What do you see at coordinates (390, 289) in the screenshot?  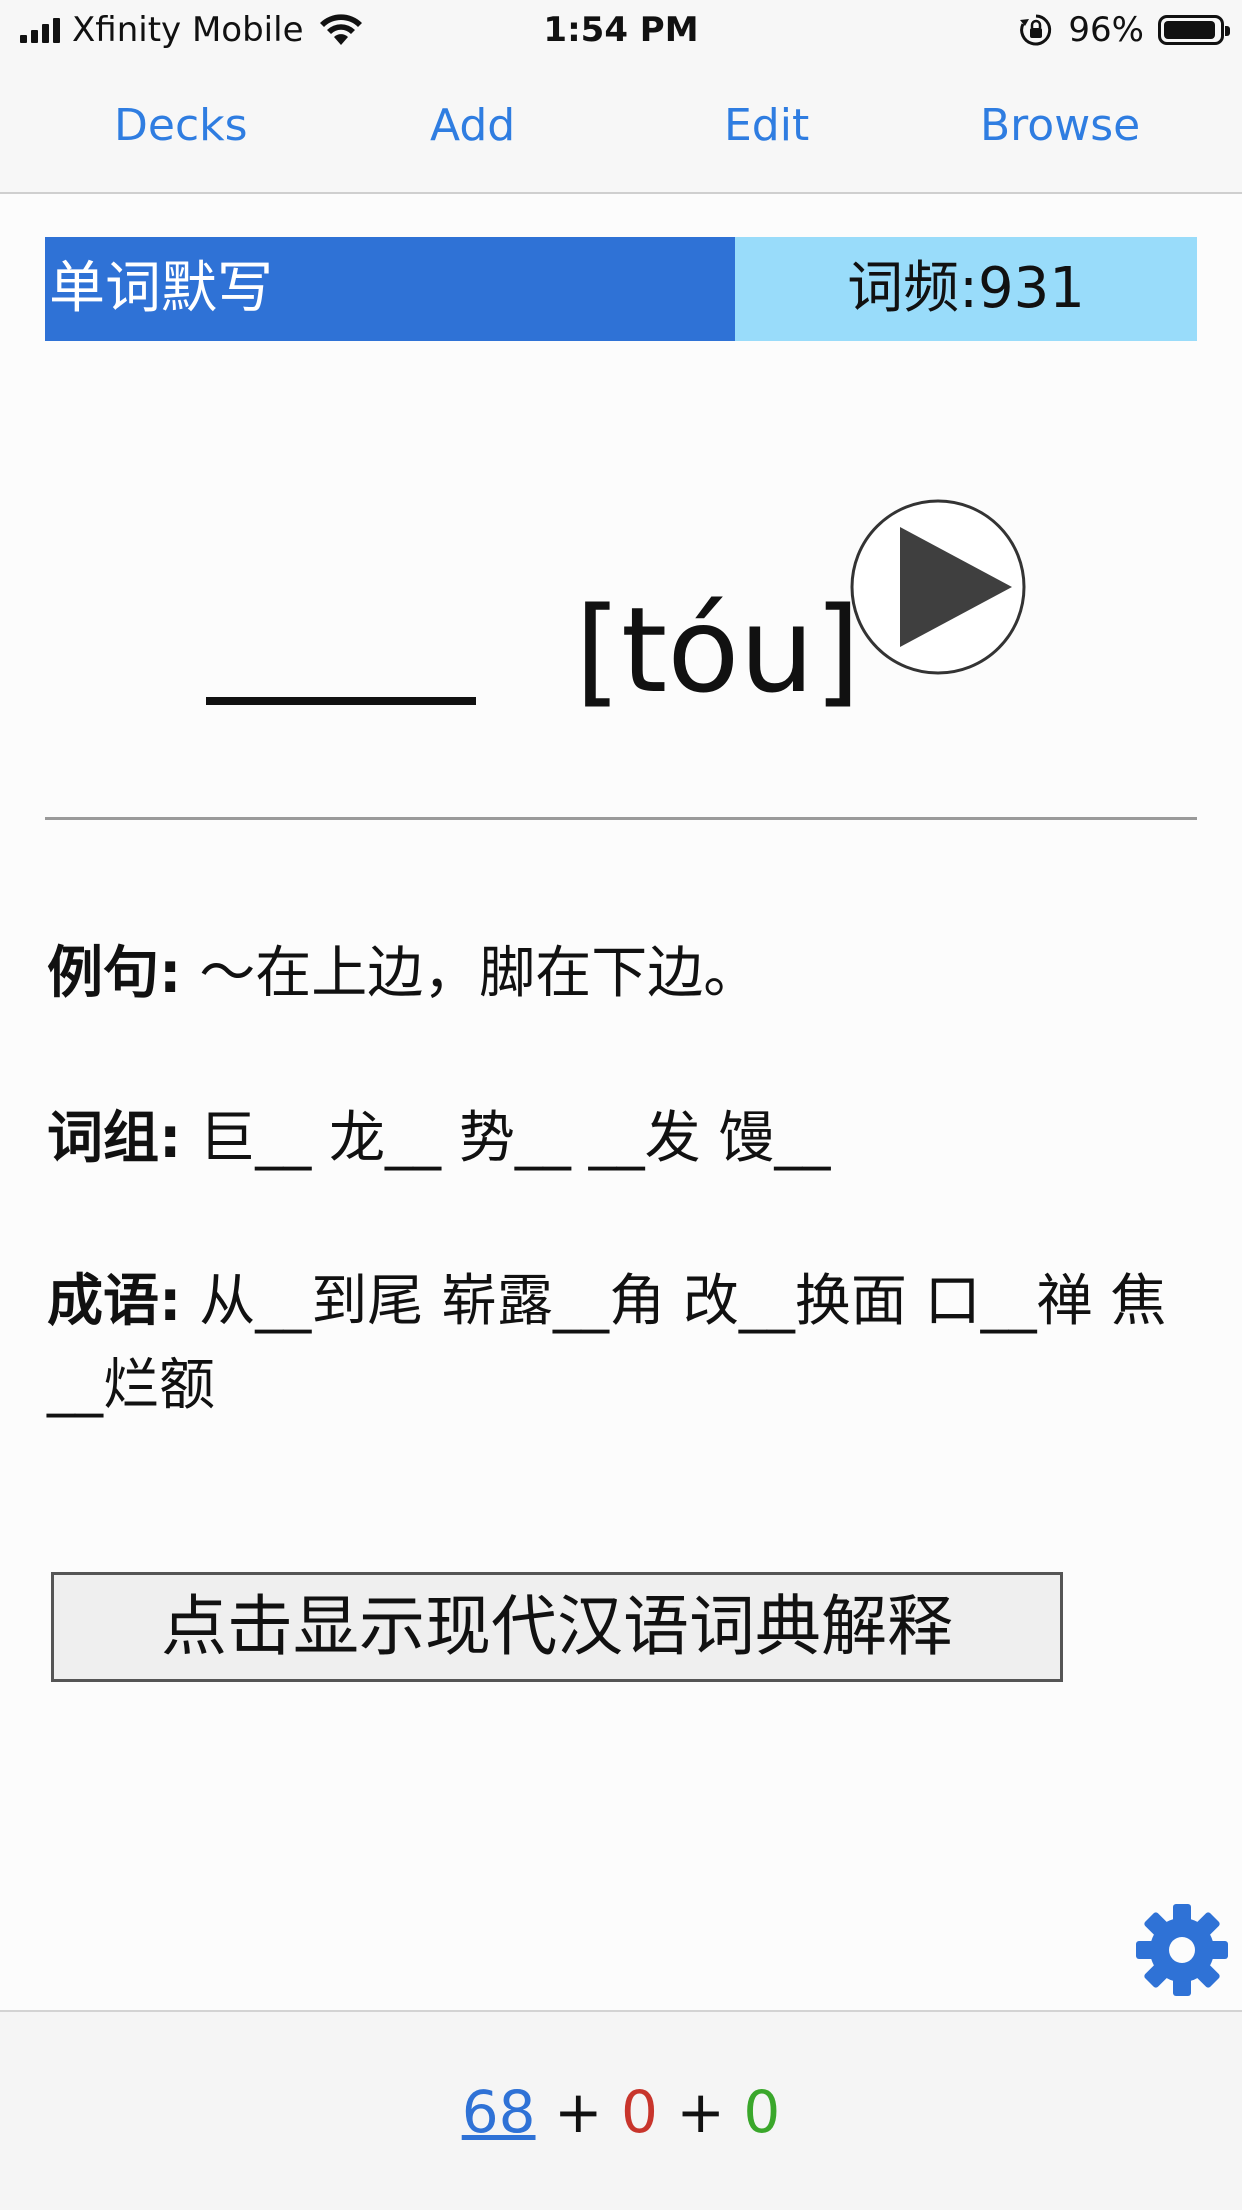 I see `card-type-title: 单词默写` at bounding box center [390, 289].